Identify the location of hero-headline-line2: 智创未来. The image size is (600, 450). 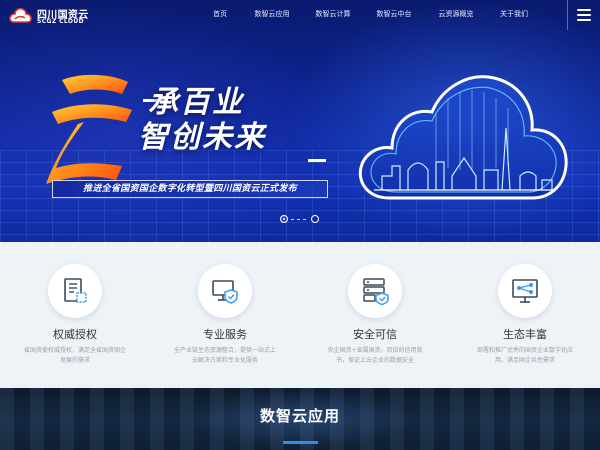
(202, 137).